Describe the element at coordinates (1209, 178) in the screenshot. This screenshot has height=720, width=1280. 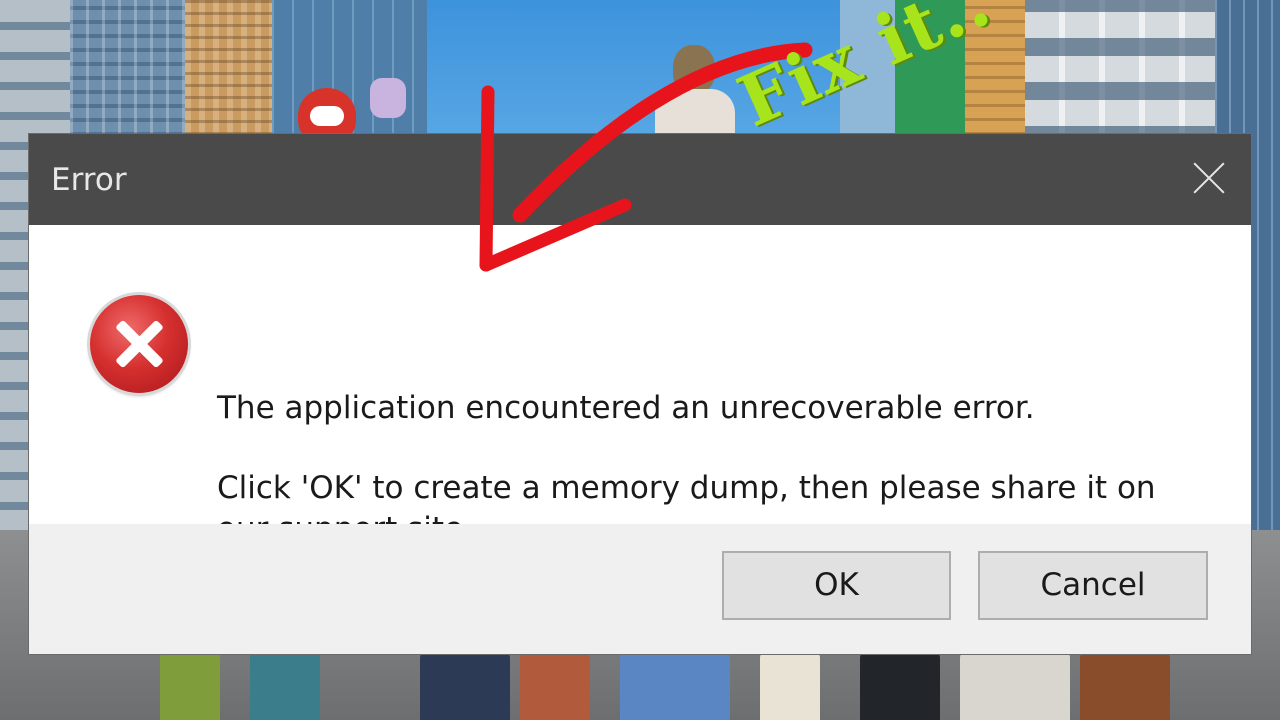
I see `close-icon` at that location.